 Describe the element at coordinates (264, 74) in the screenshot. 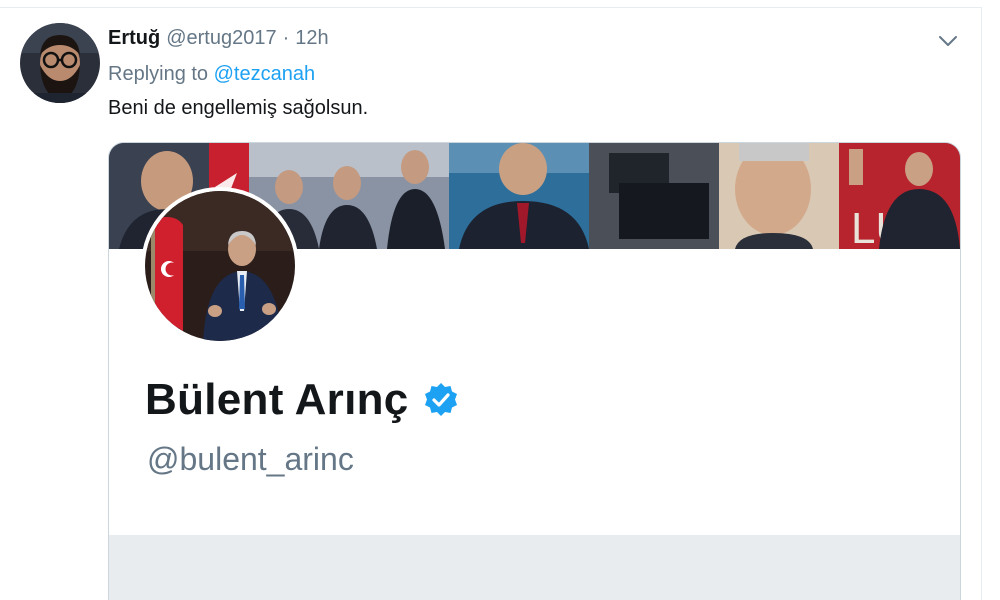

I see `reply-mention-link: @tezcanah` at that location.